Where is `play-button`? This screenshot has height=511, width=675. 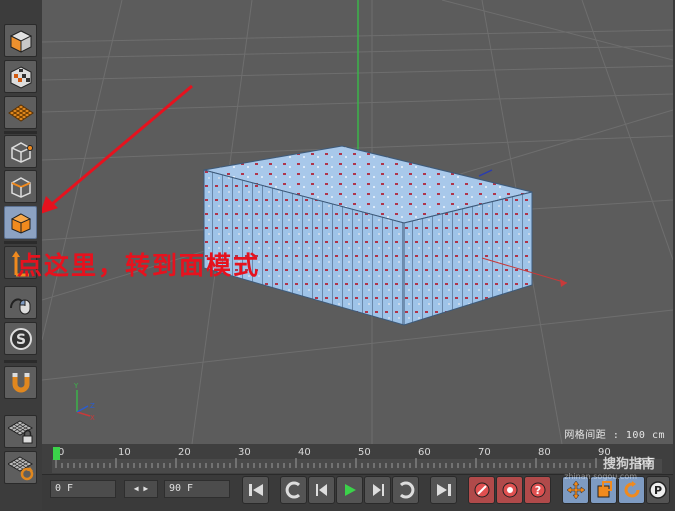 play-button is located at coordinates (349, 490).